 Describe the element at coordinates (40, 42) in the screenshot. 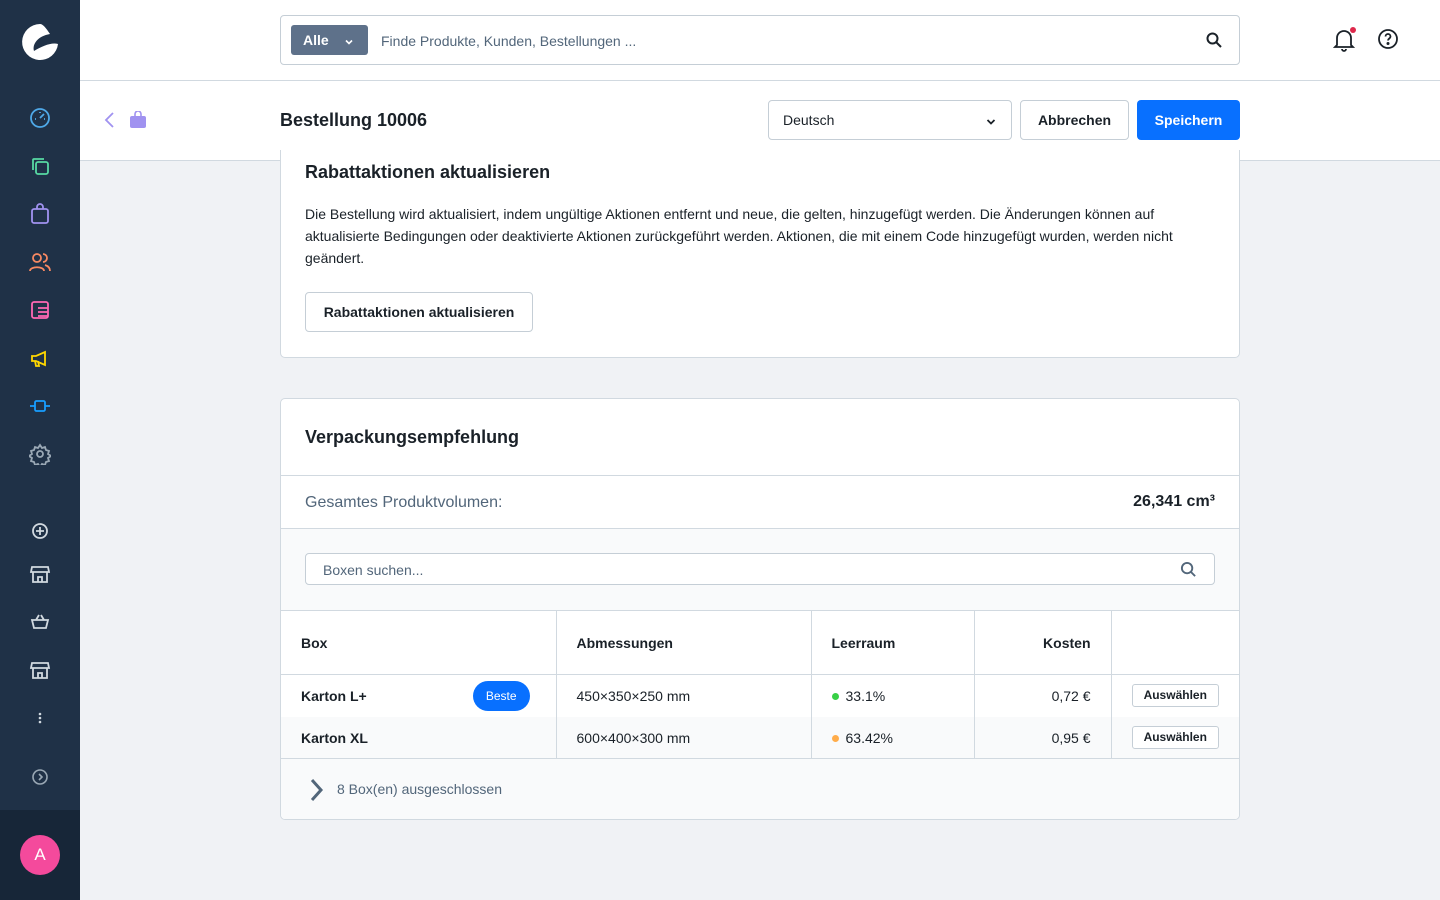

I see `shopware-logo-icon` at that location.